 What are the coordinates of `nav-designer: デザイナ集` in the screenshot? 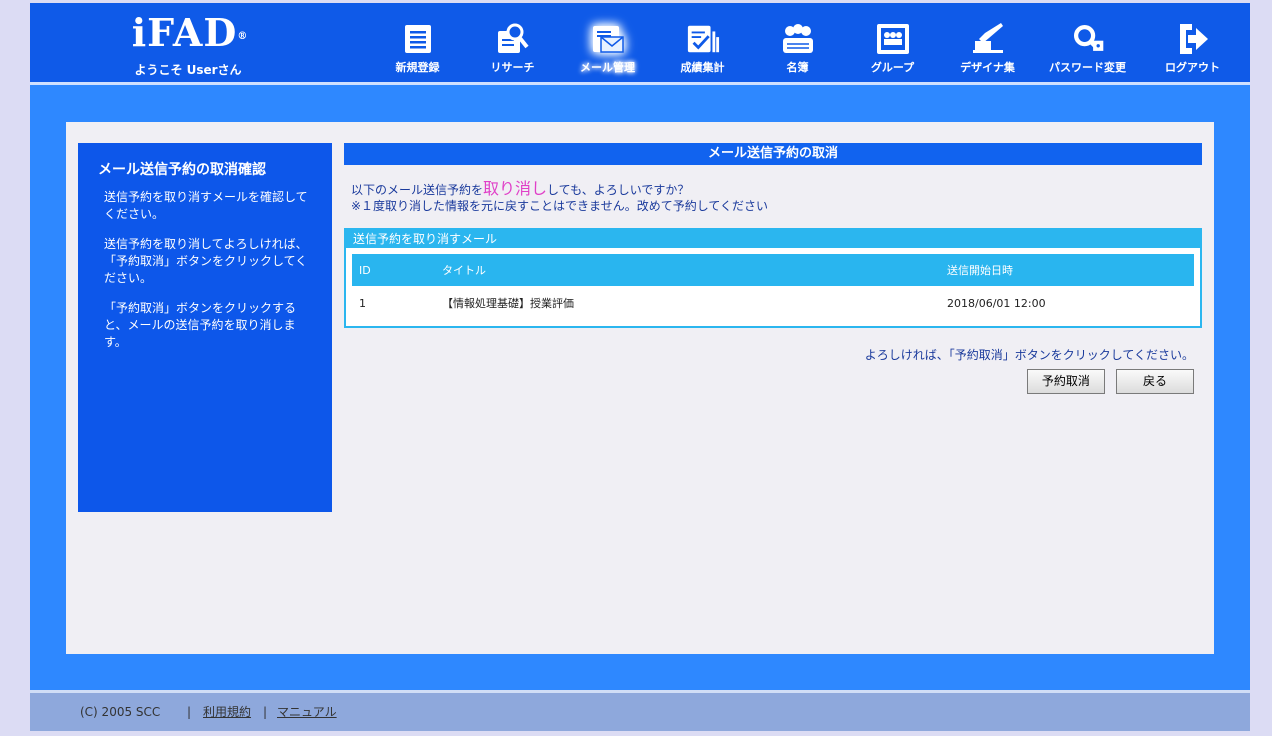 It's located at (987, 42).